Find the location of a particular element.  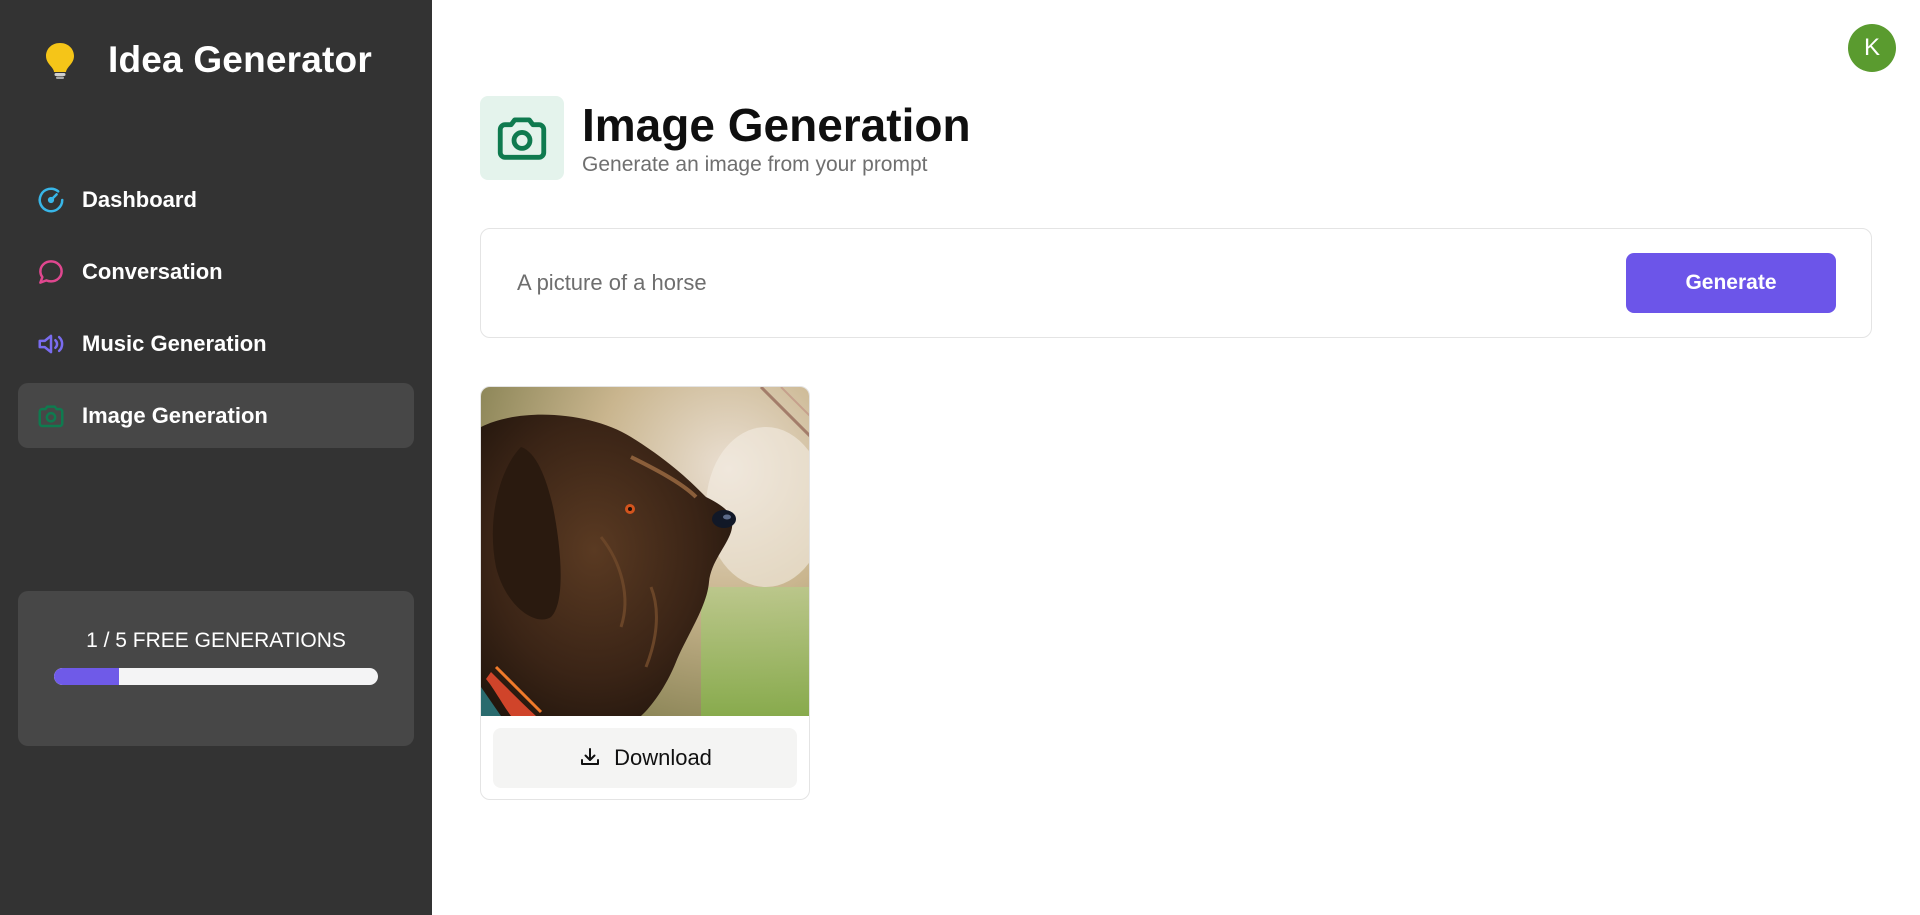

download-button: Download is located at coordinates (645, 758).